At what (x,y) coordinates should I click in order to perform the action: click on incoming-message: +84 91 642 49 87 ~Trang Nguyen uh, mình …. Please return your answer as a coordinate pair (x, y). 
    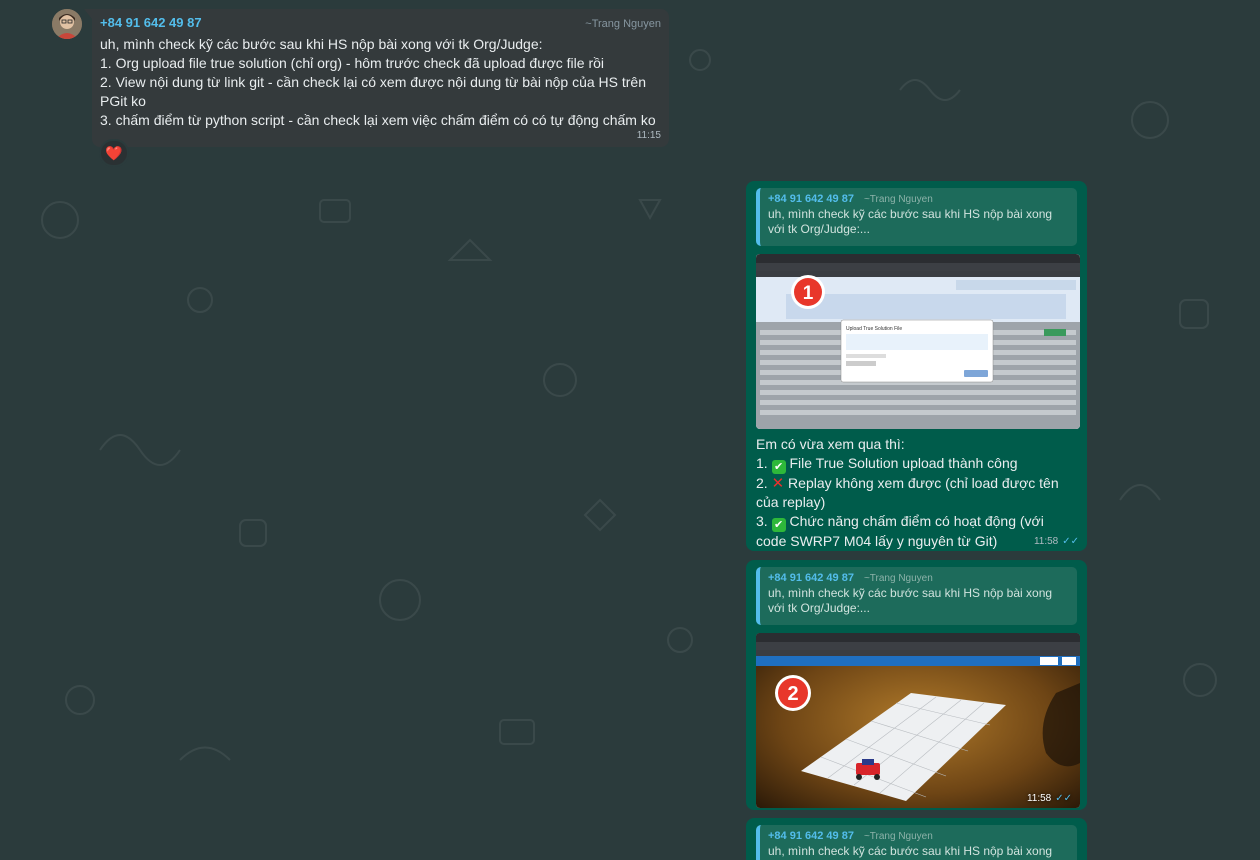
    Looking at the image, I should click on (376, 78).